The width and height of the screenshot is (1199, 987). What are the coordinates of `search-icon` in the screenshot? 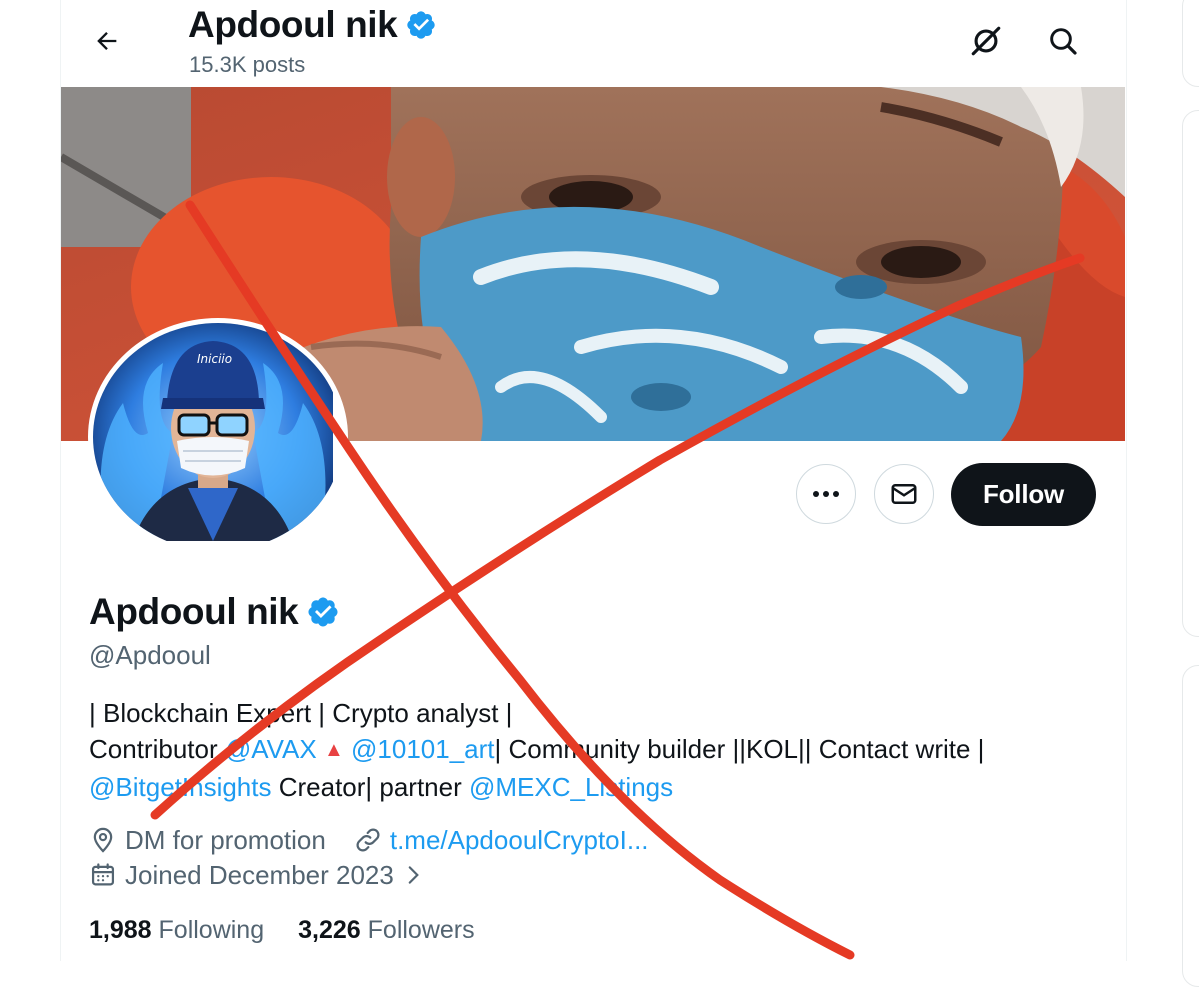 It's located at (1063, 41).